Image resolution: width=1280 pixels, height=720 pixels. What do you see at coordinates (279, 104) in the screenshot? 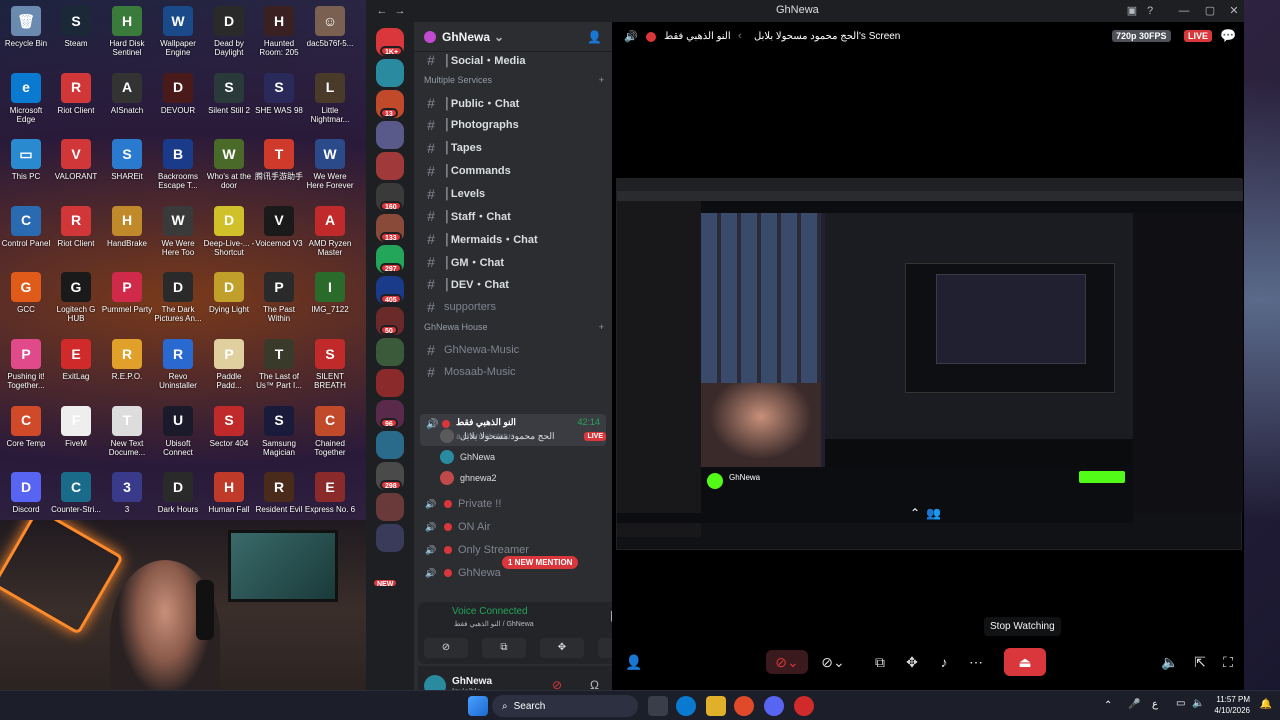
I see `desktop-icon: S SHE WAS 98` at bounding box center [279, 104].